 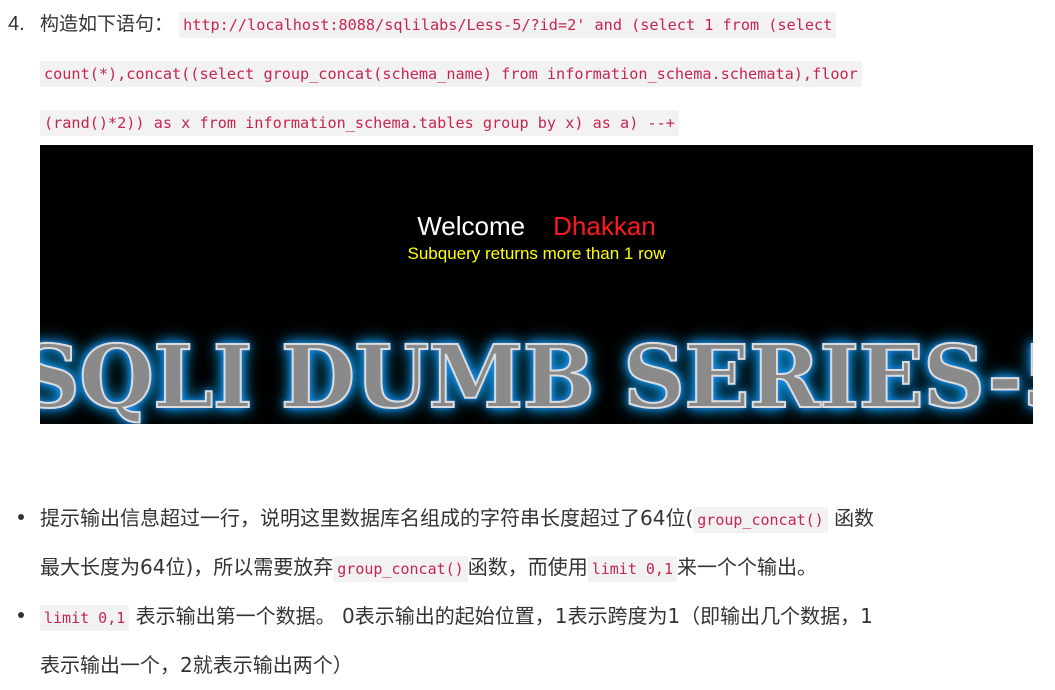 I want to click on bullet-text: 表示输出一个，2就表示输出两个）, so click(x=196, y=665).